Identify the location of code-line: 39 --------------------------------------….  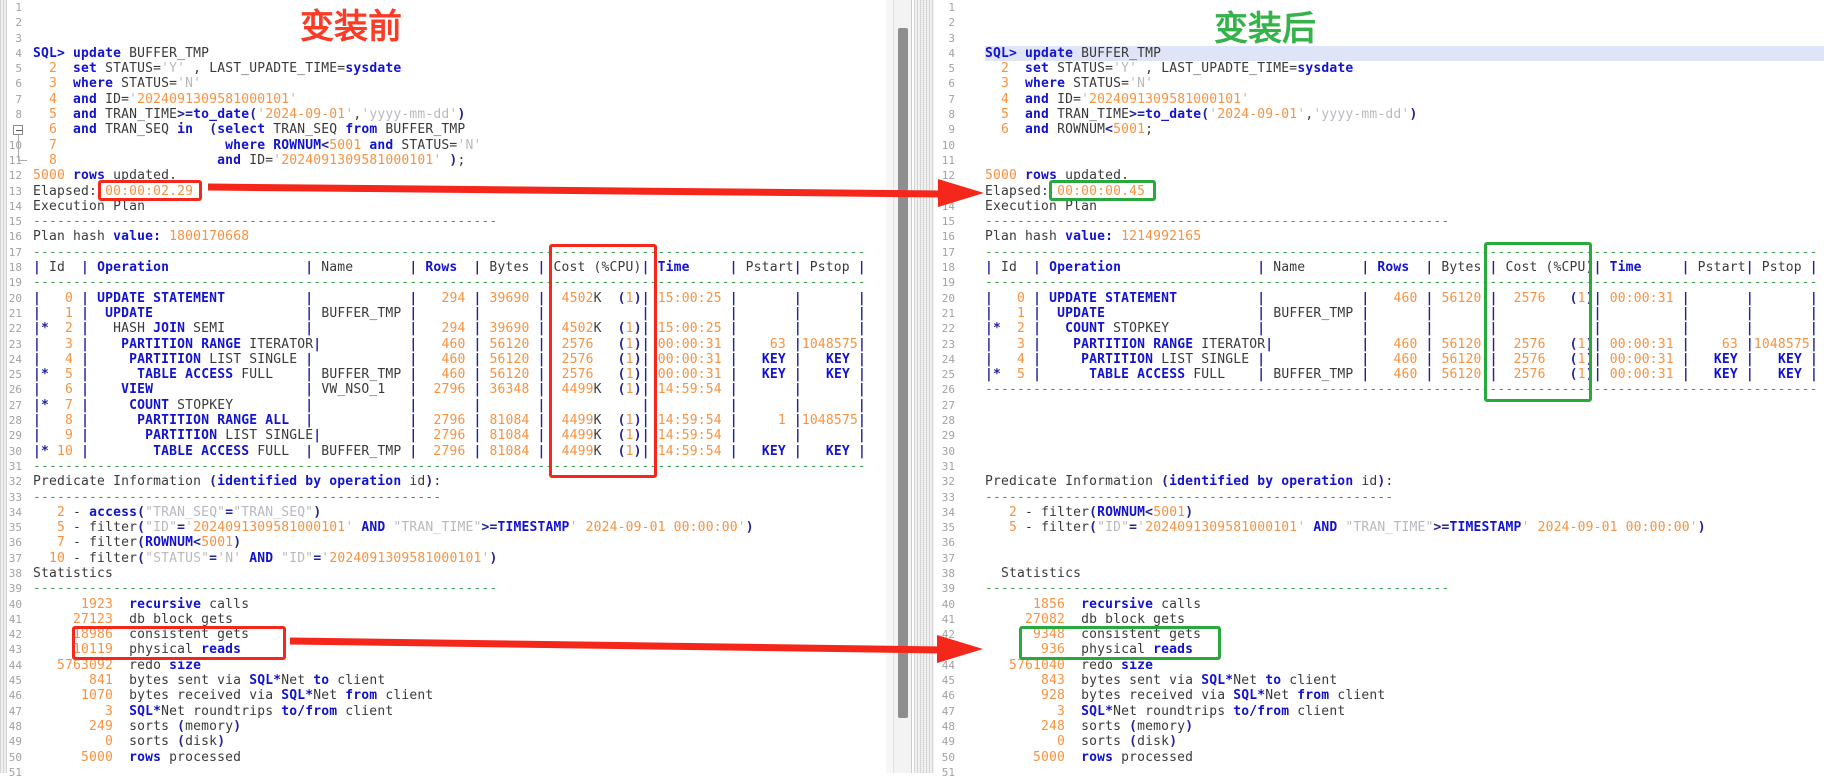
(1369, 588).